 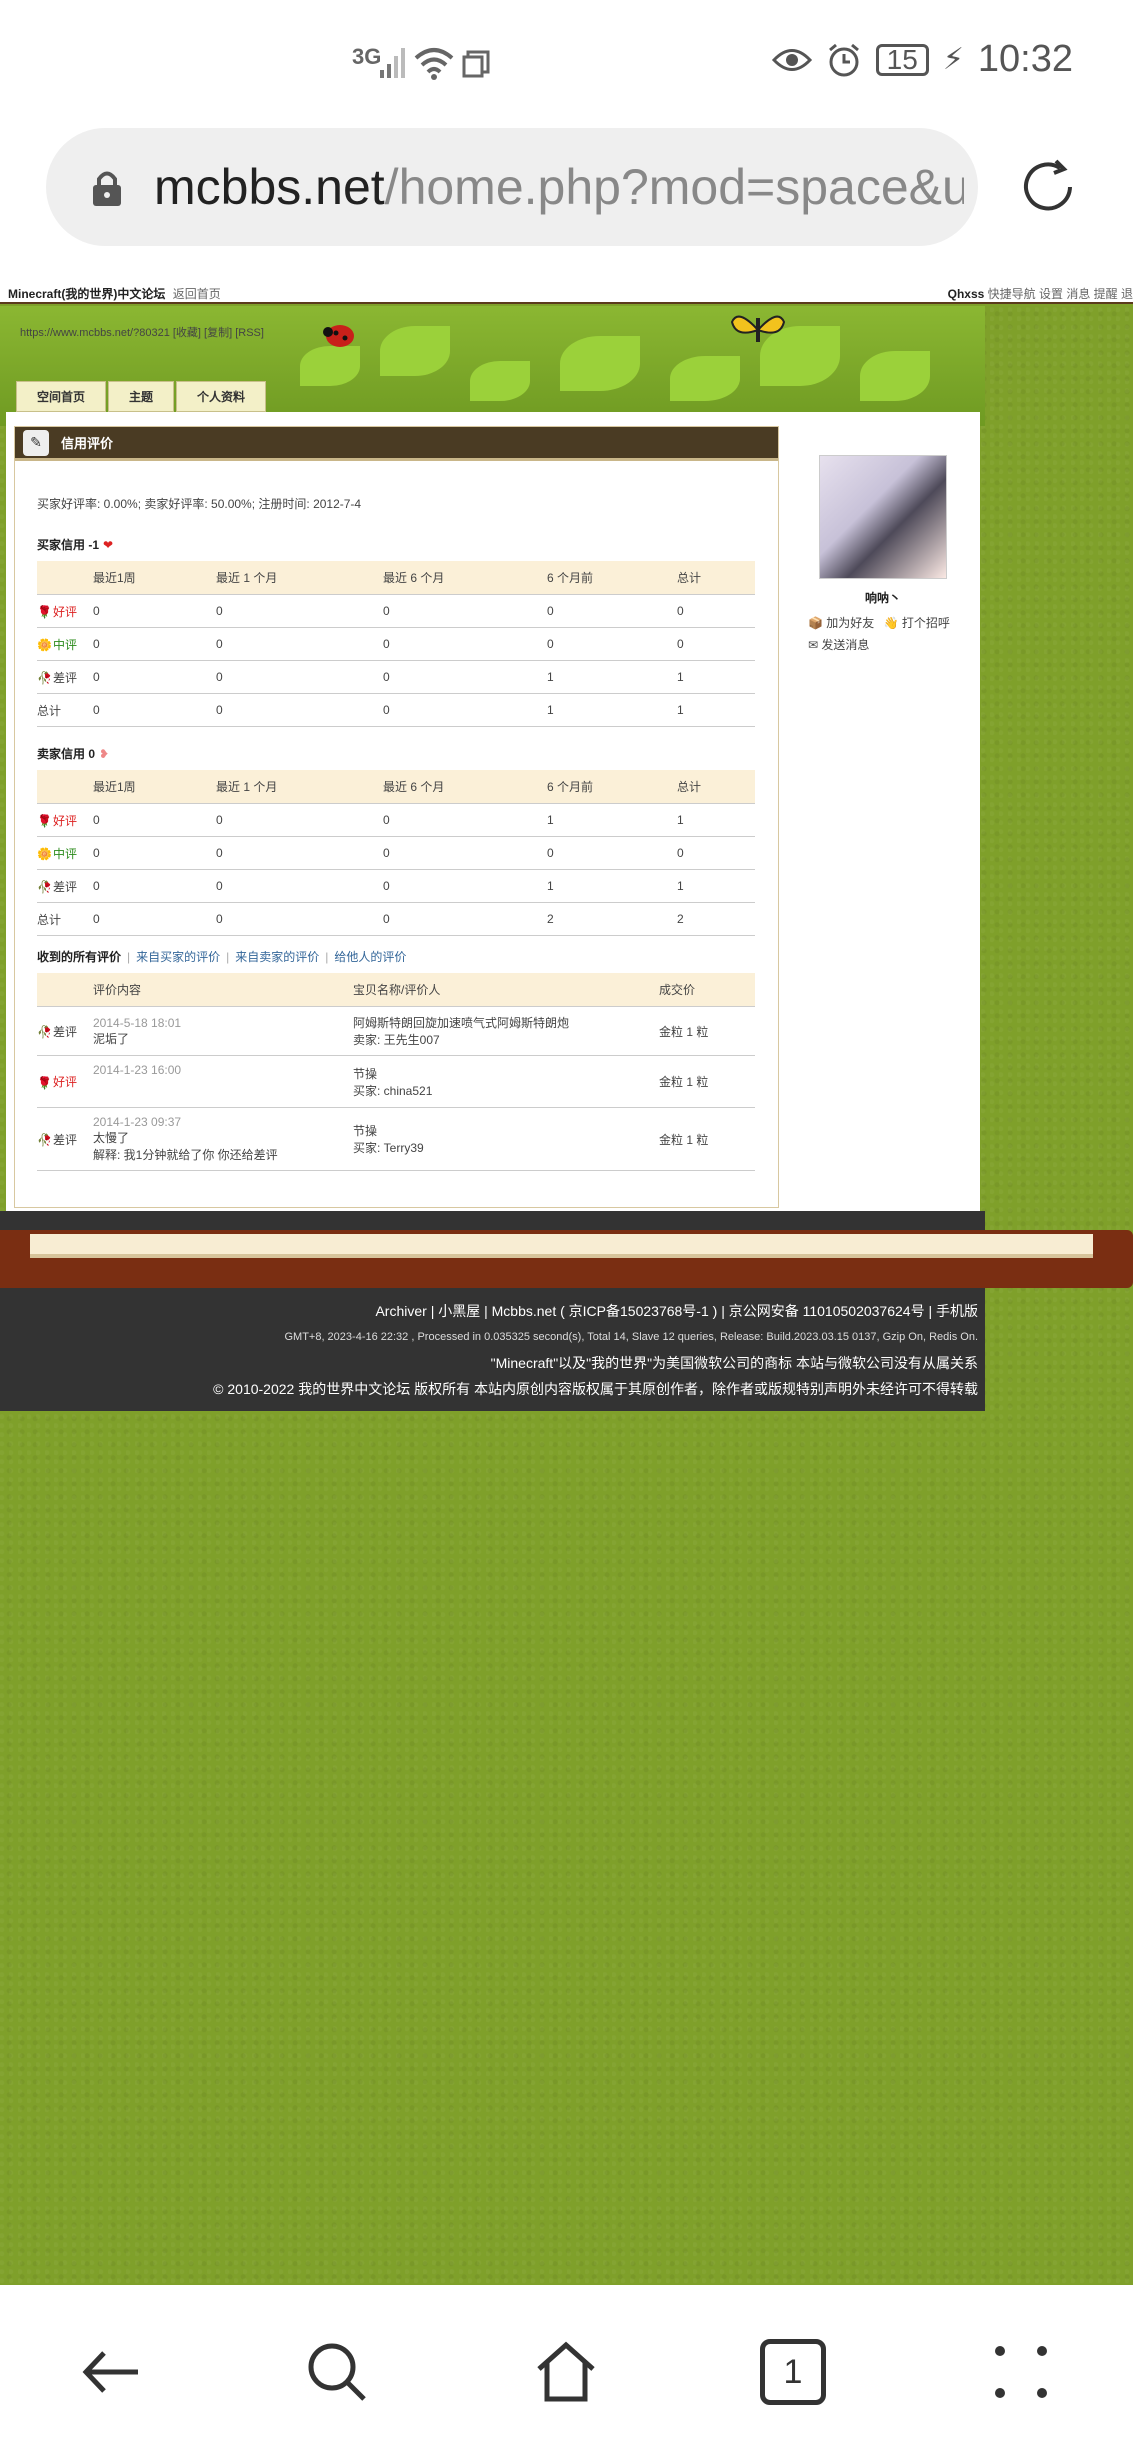 I want to click on clock: 10:32, so click(x=1025, y=59).